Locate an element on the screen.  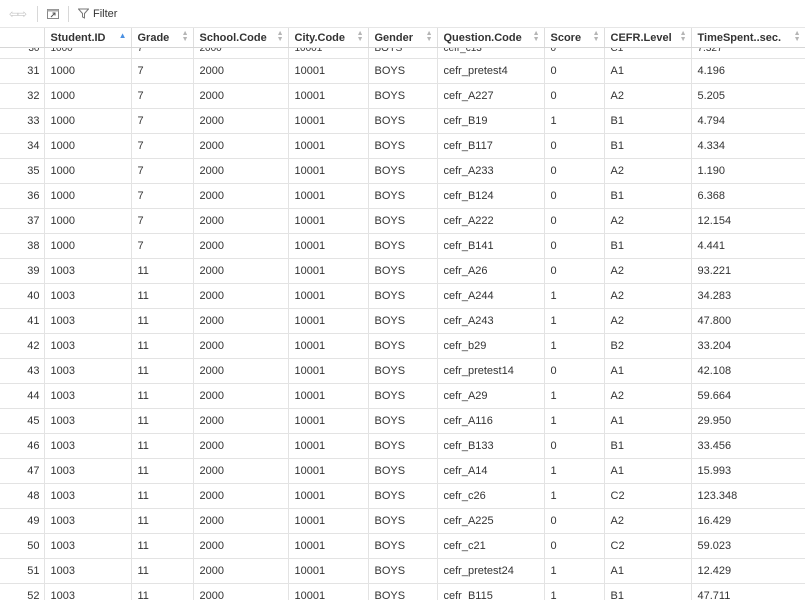
table-row: 36 1000 7 2000 10001 BOYS cefr_B124 0 B1 6.368 is located at coordinates (402, 196).